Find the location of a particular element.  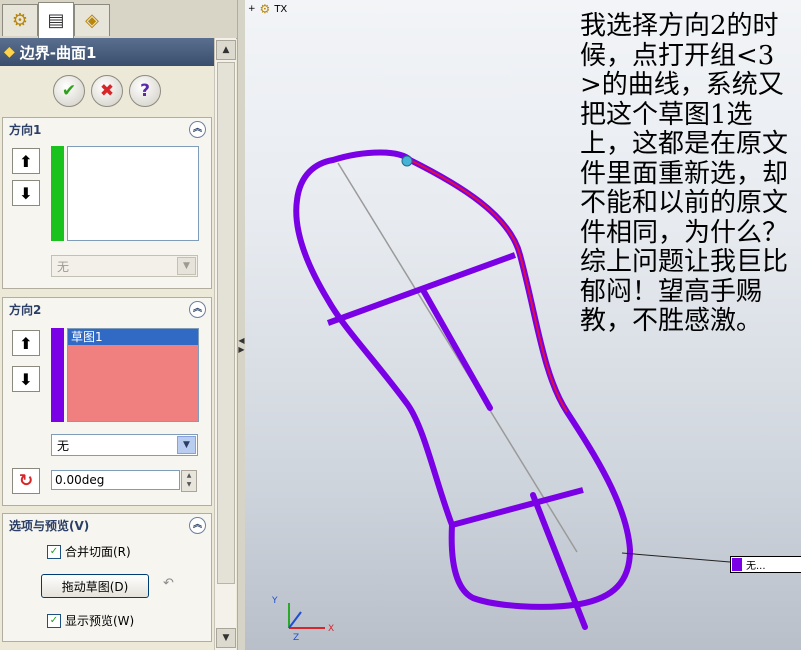

angle-spinner: ▲ ▼ is located at coordinates (189, 481).